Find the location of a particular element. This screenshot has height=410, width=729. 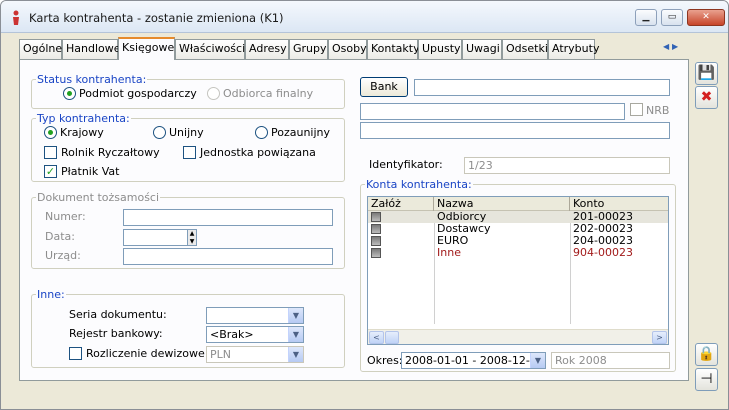

data-input is located at coordinates (160, 237).